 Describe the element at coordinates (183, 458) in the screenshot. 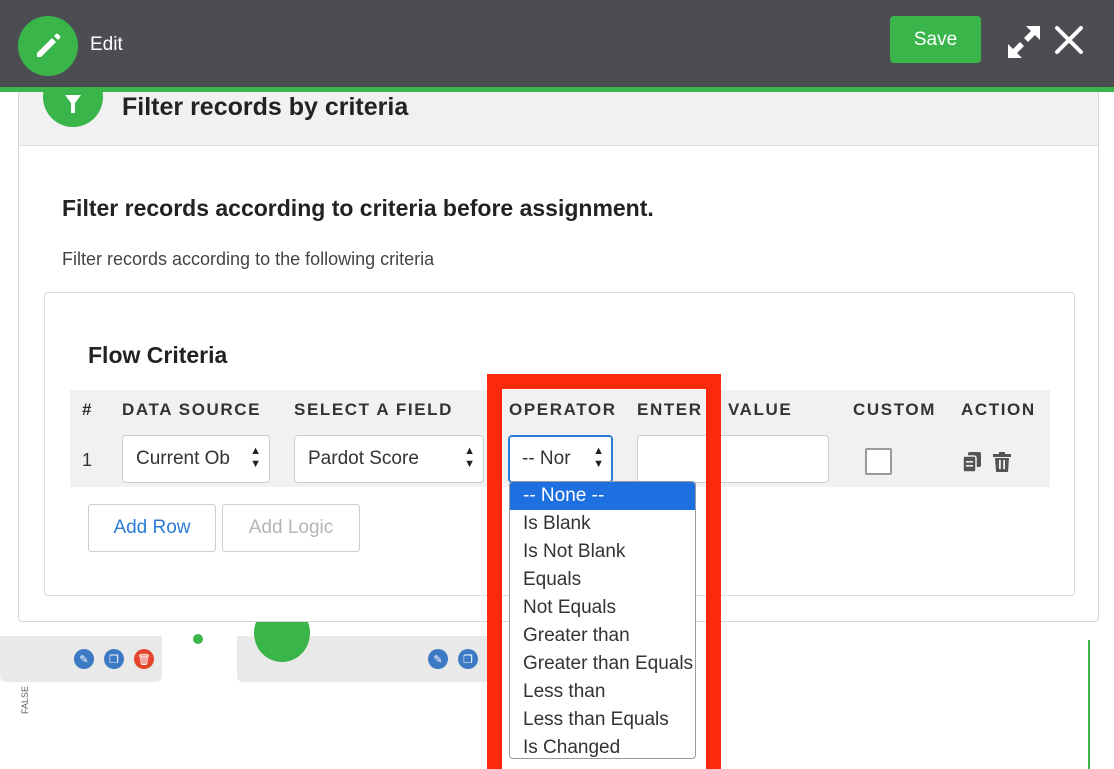

I see `data-source-value: Current Ob` at that location.